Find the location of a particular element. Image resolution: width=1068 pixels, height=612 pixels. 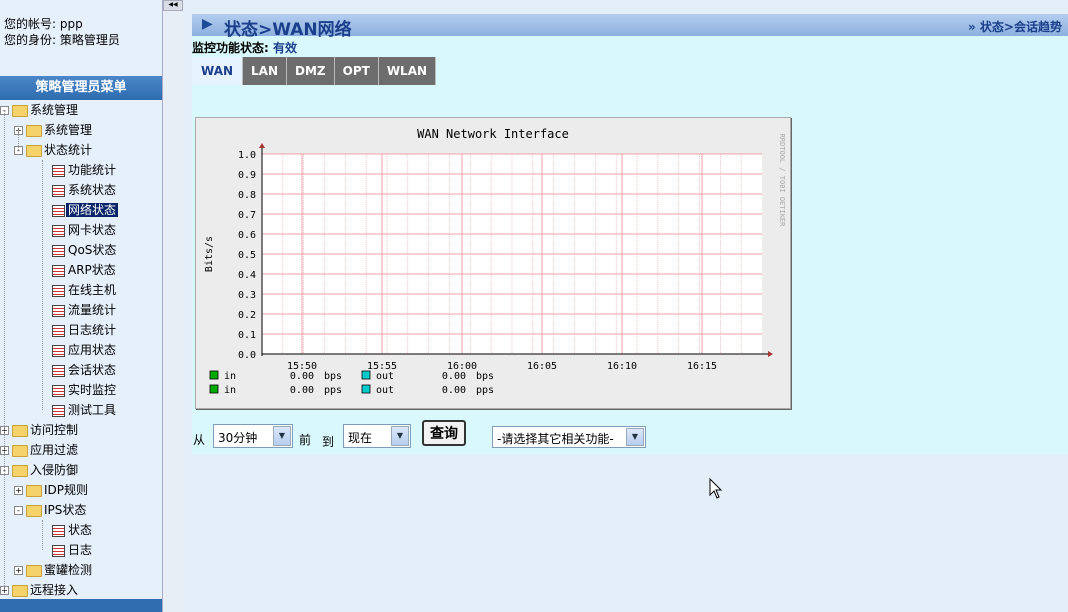

sidebar-item: 日志 is located at coordinates (81, 550).